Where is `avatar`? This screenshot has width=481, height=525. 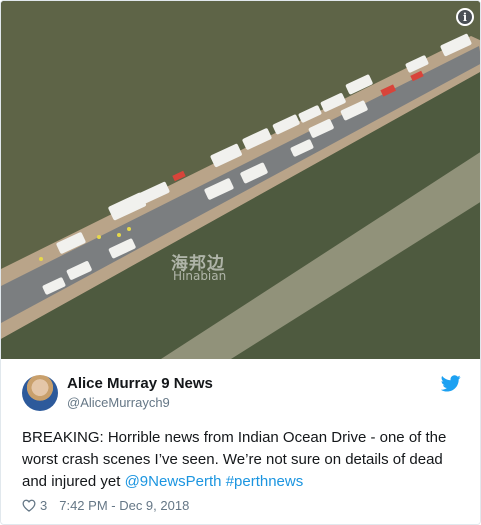 avatar is located at coordinates (40, 393).